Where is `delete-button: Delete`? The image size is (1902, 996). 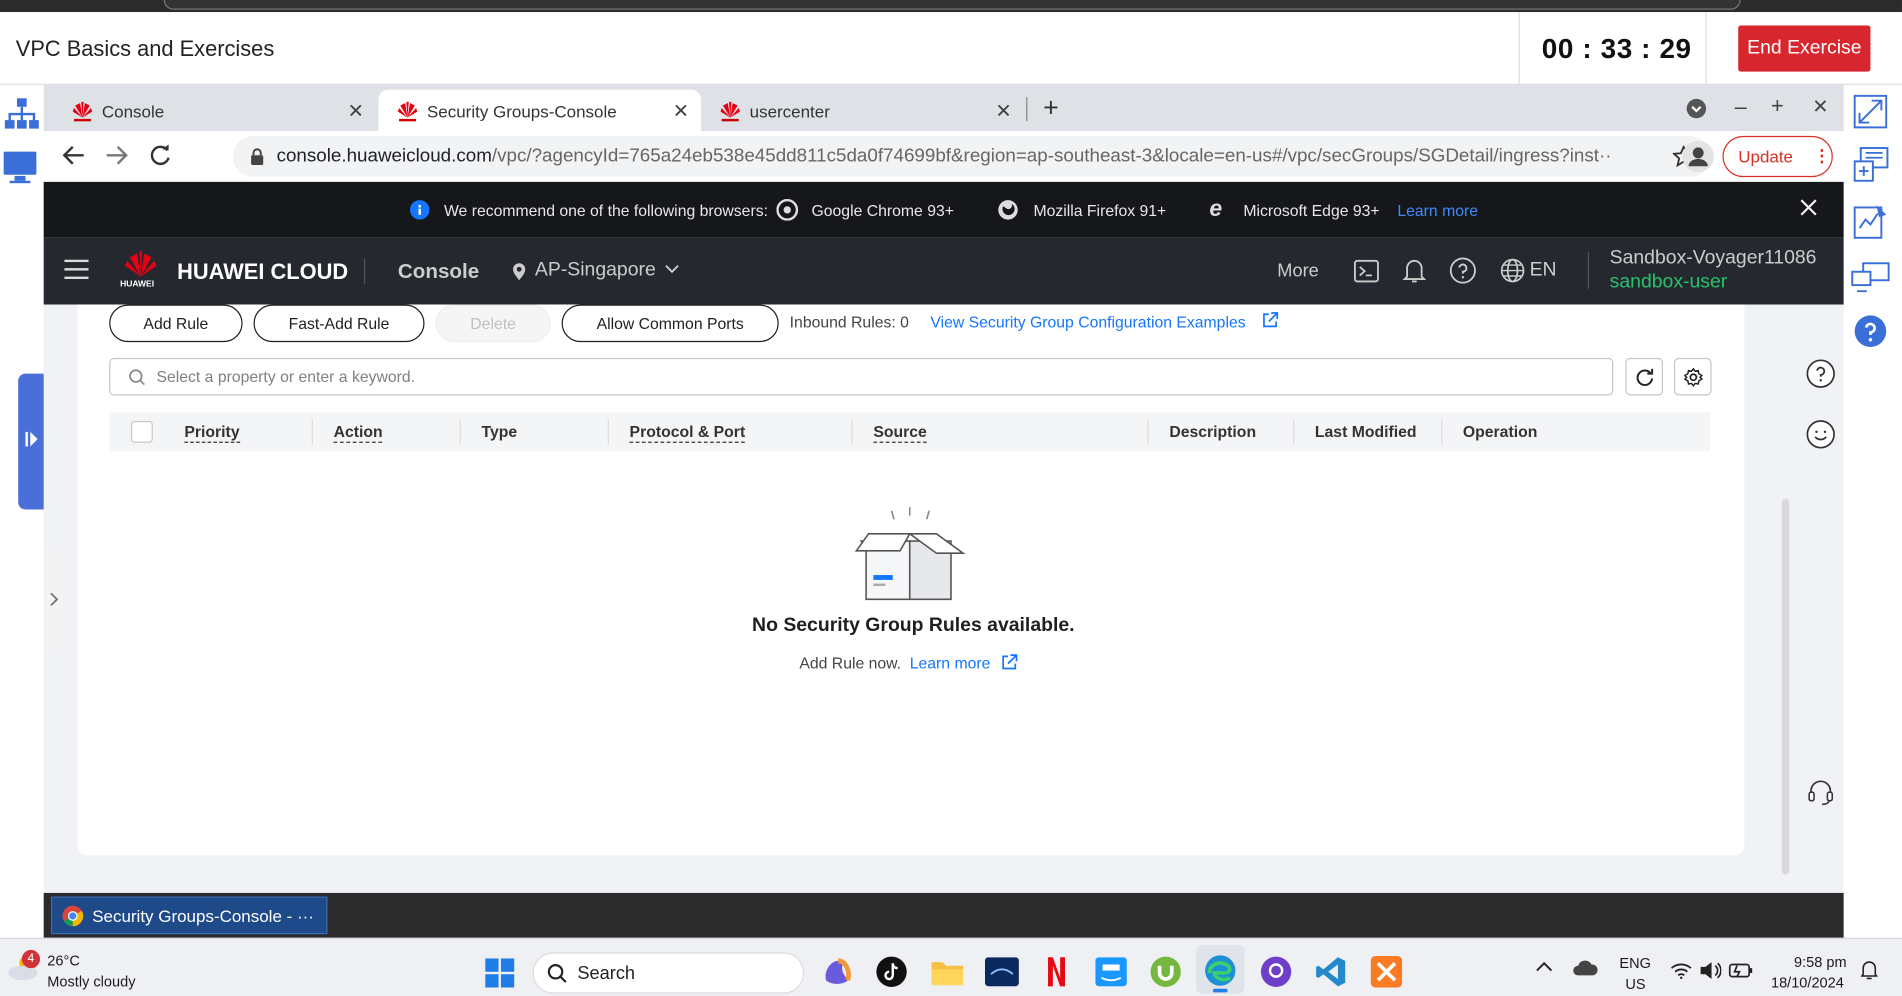 delete-button: Delete is located at coordinates (493, 323).